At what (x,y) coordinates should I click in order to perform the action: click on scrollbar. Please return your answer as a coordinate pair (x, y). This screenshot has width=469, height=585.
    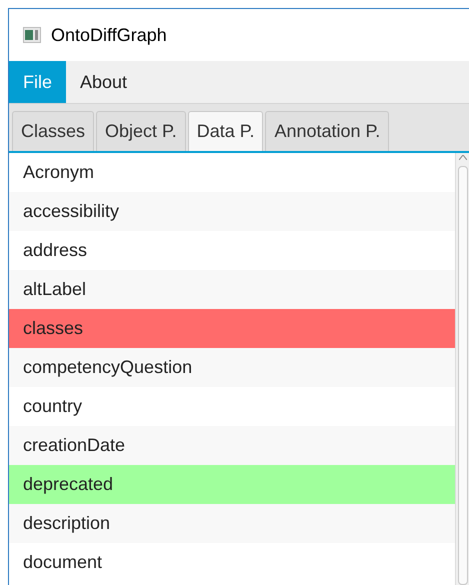
    Looking at the image, I should click on (462, 369).